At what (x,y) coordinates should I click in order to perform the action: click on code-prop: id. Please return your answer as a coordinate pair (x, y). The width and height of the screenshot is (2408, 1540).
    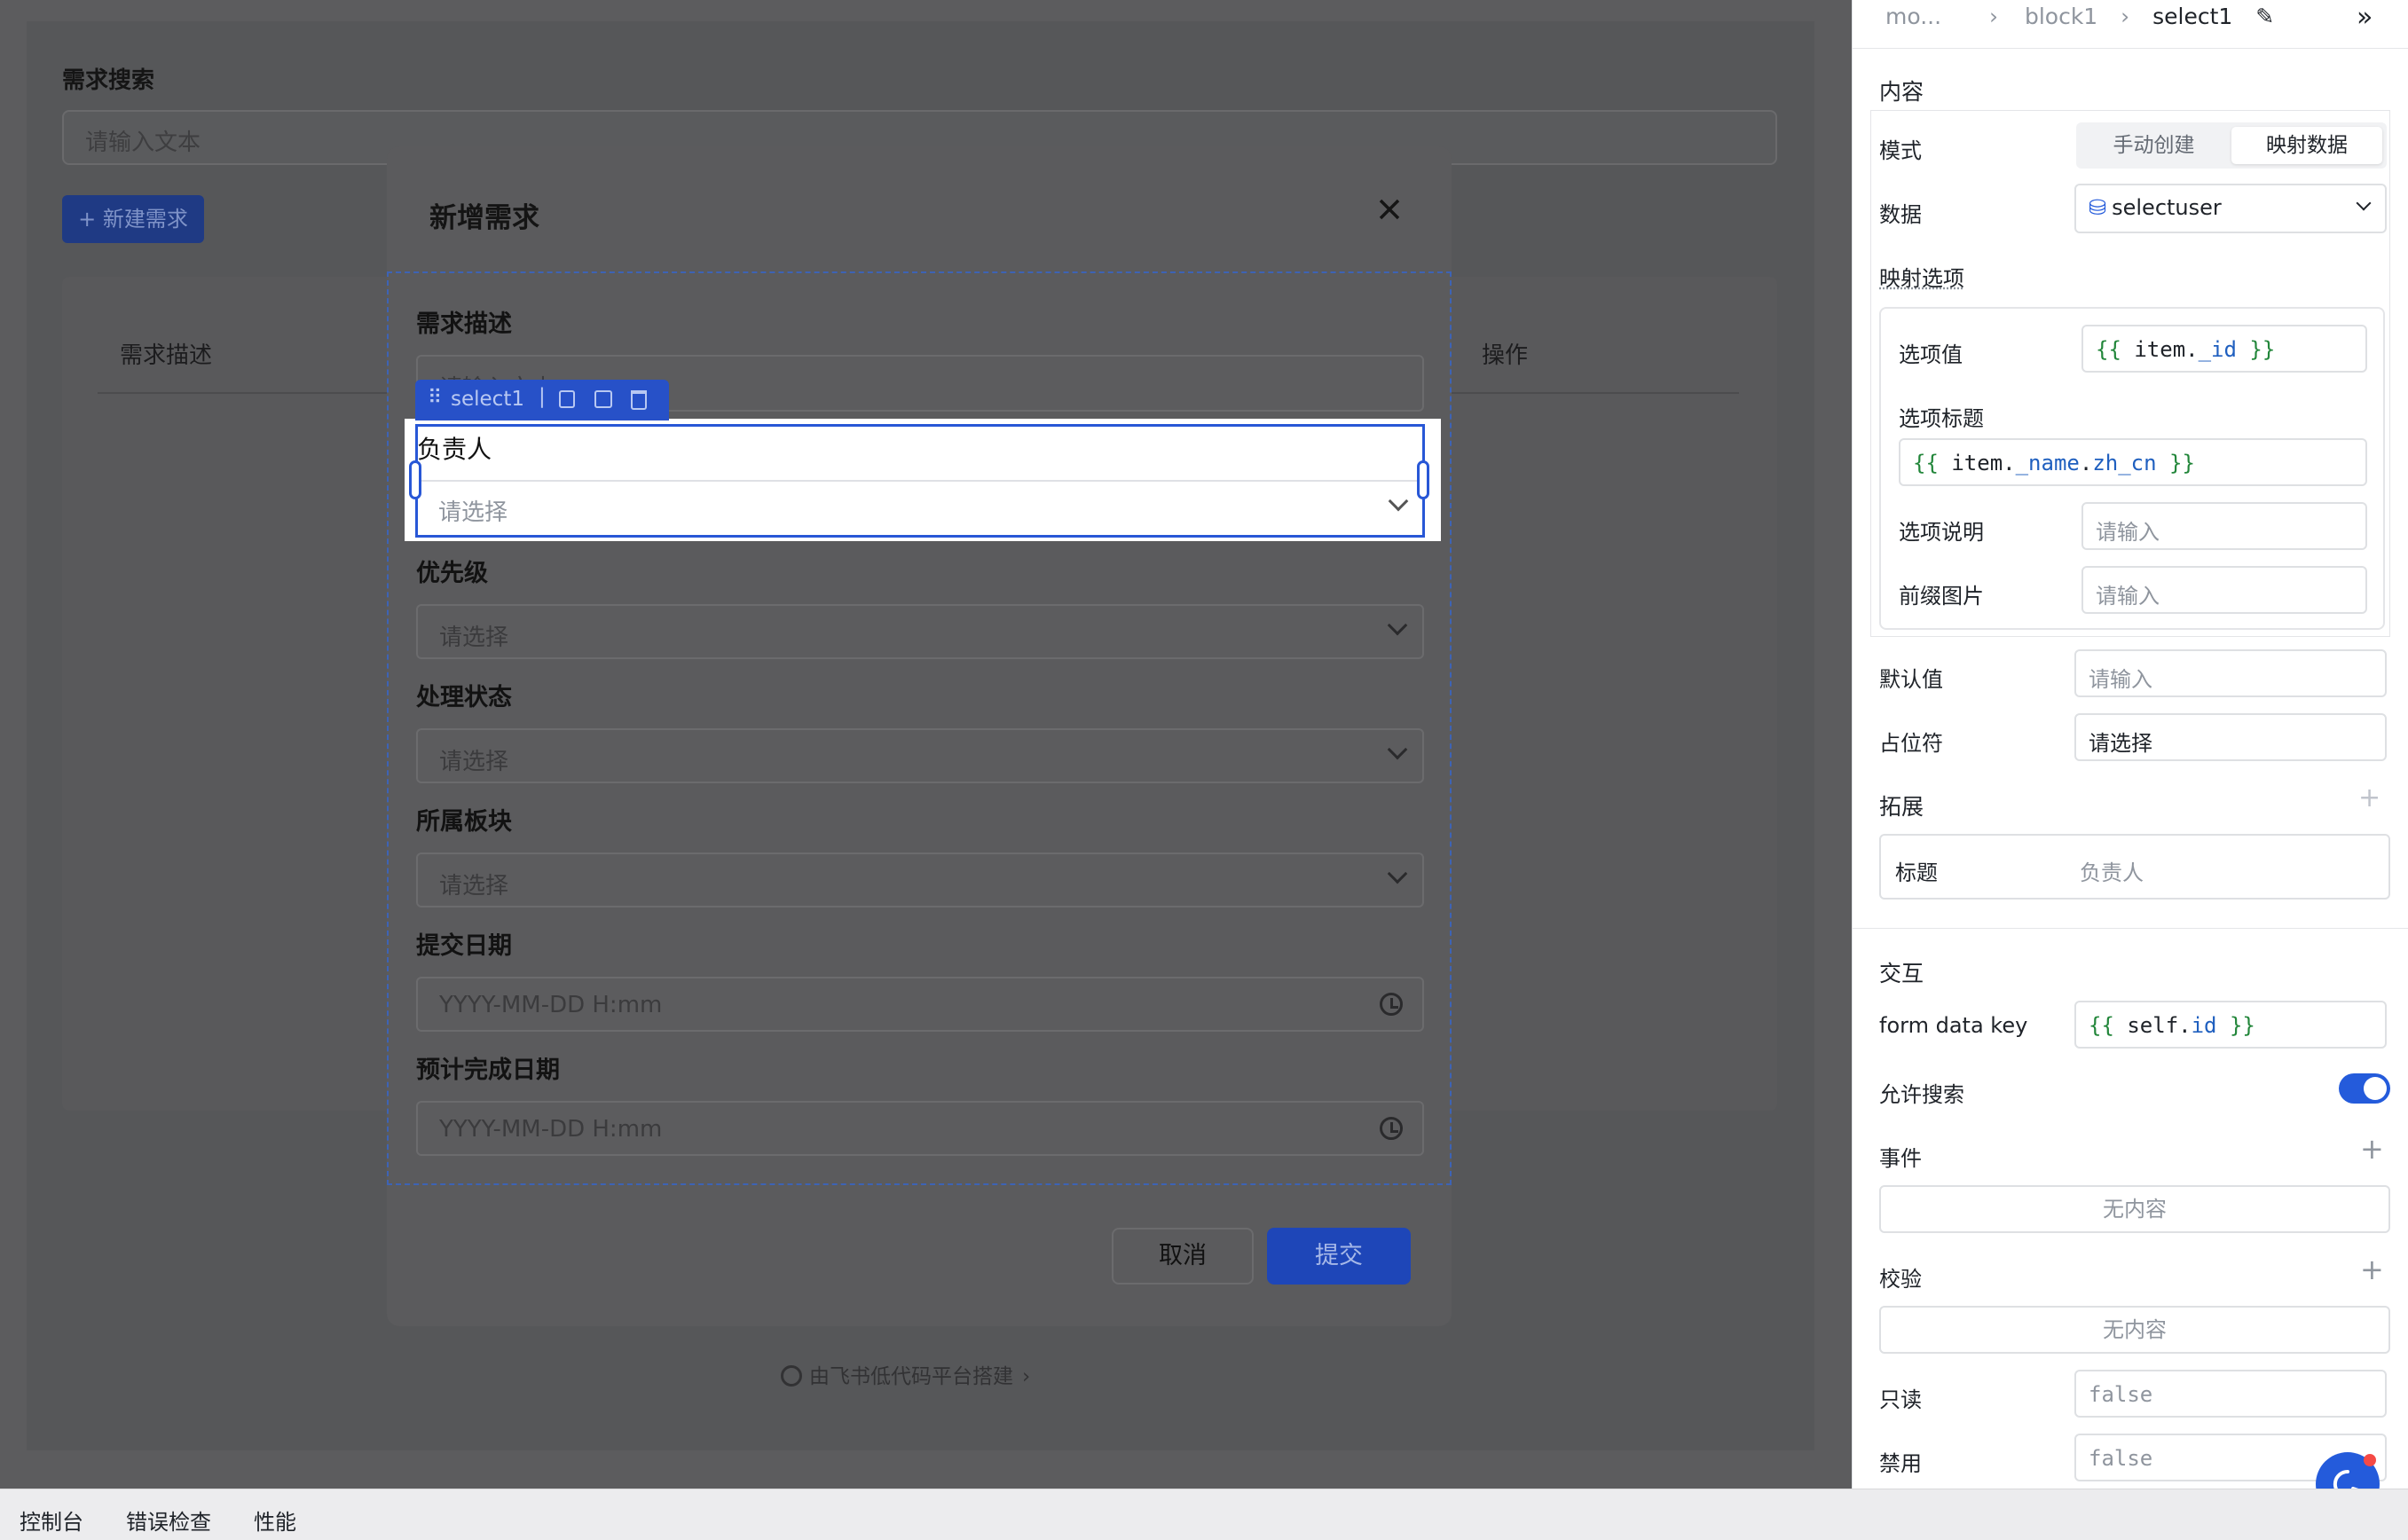
    Looking at the image, I should click on (2204, 1025).